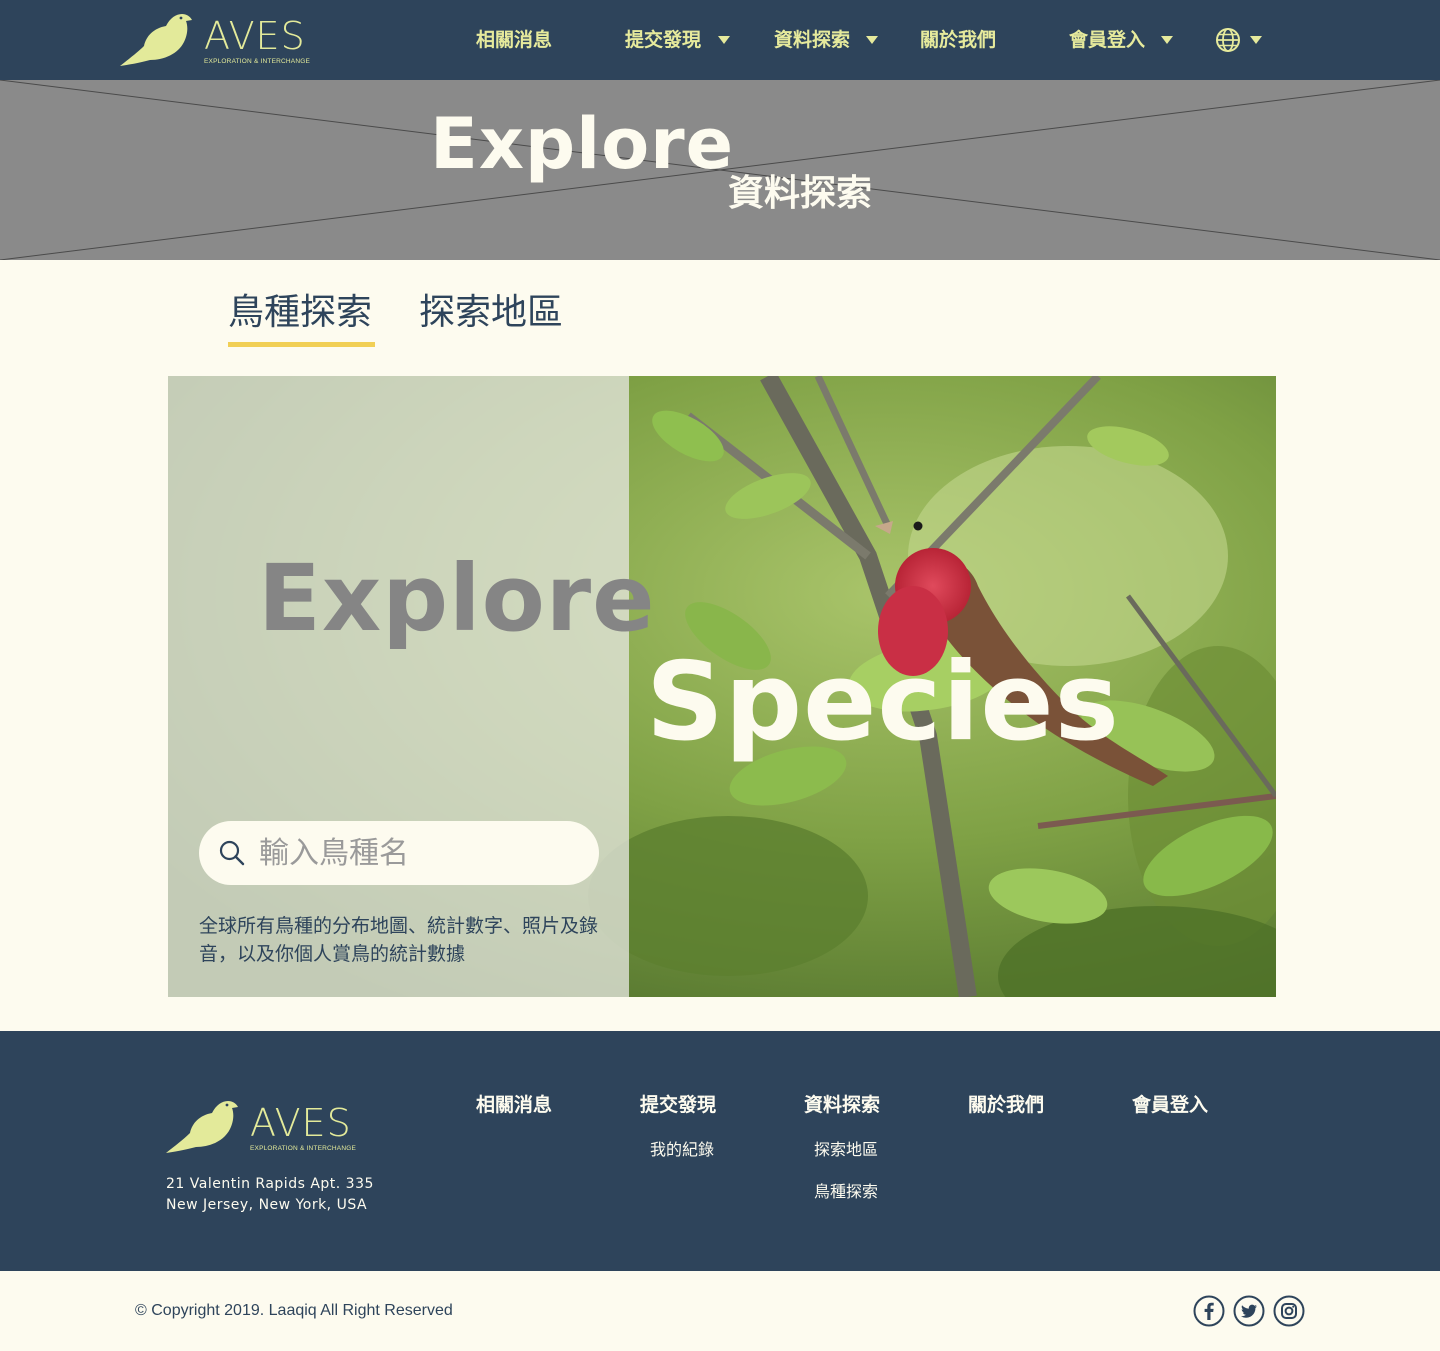  I want to click on footer-logo: AVES EXPLORATION & INTERCHANGE, so click(261, 1128).